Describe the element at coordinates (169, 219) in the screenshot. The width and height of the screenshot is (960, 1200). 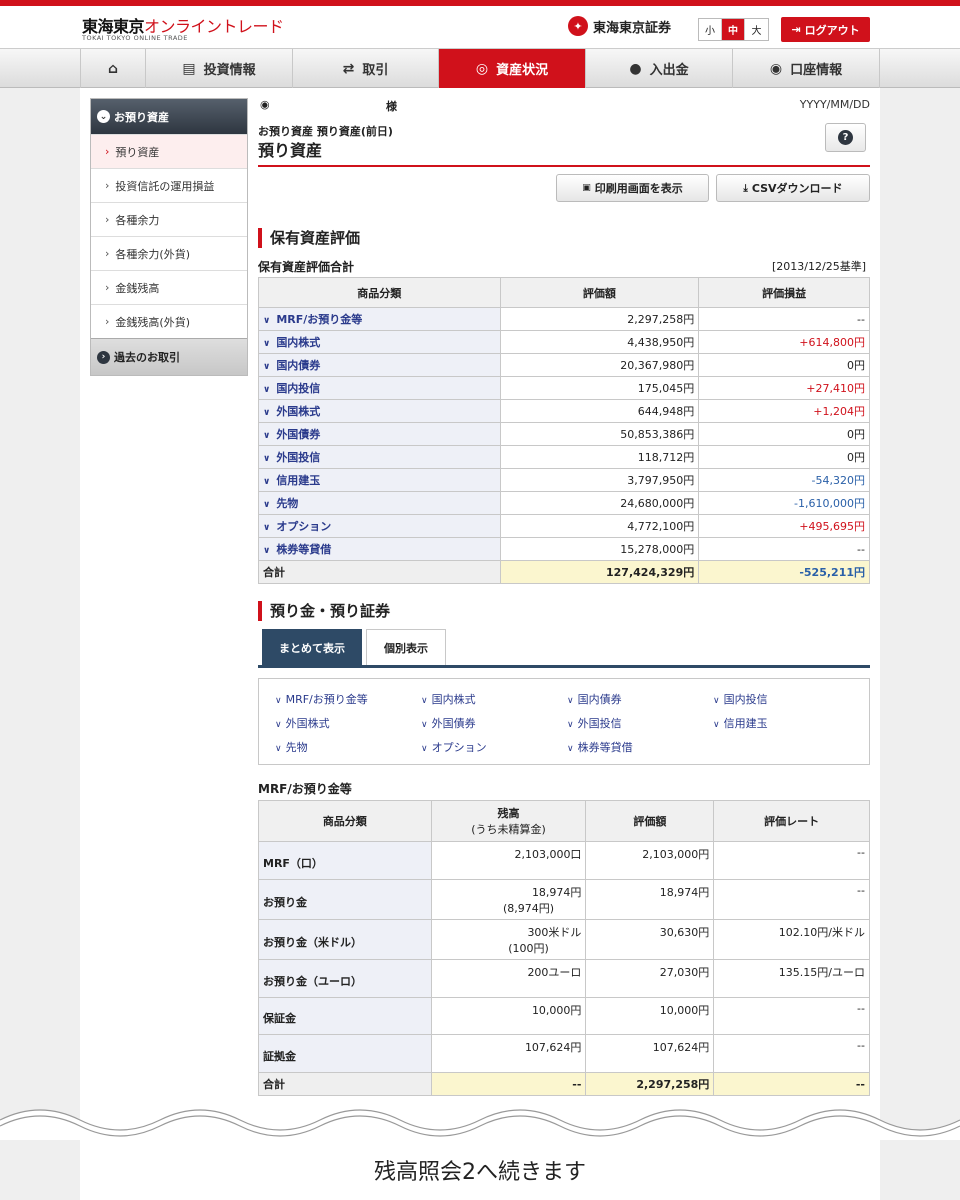
I see `sidebar-item-capacity: › 各種余力` at that location.